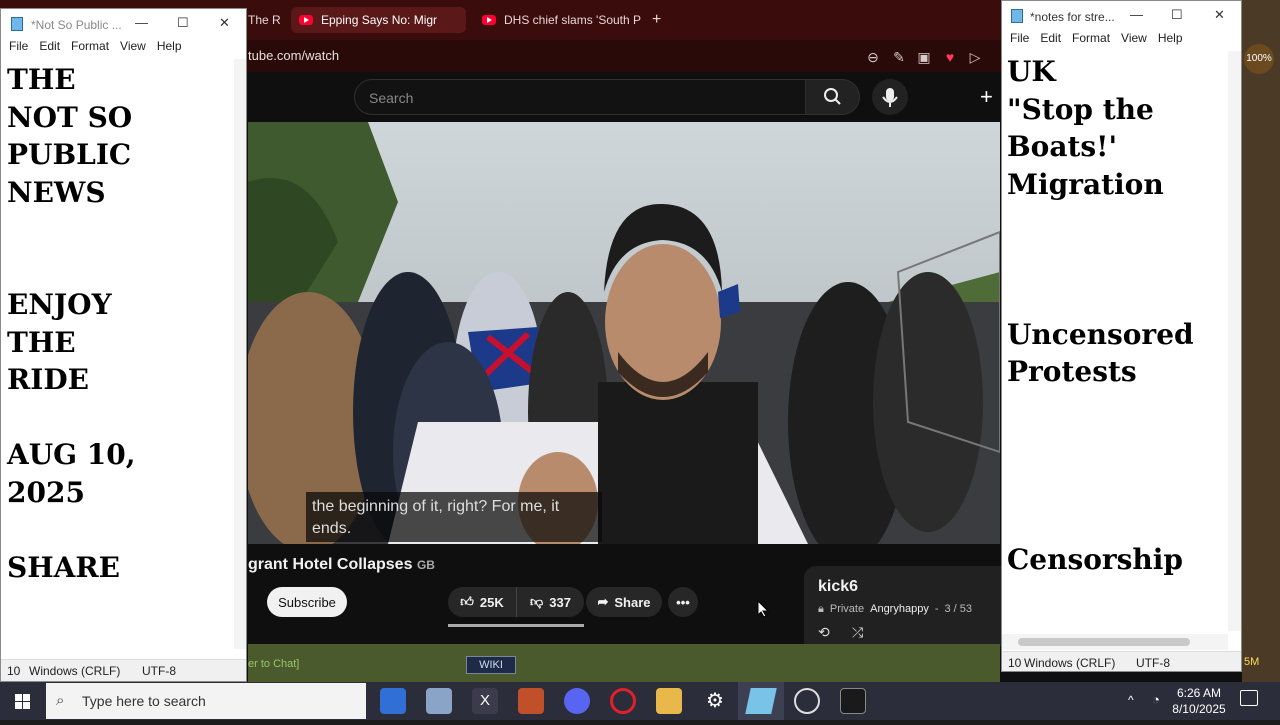 The height and width of the screenshot is (725, 1280). Describe the element at coordinates (761, 701) in the screenshot. I see `notepad-taskbar-active` at that location.